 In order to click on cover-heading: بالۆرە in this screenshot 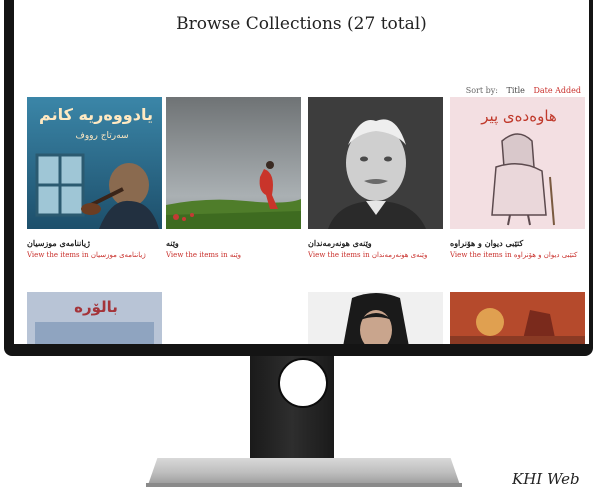, I will do `click(96, 307)`.